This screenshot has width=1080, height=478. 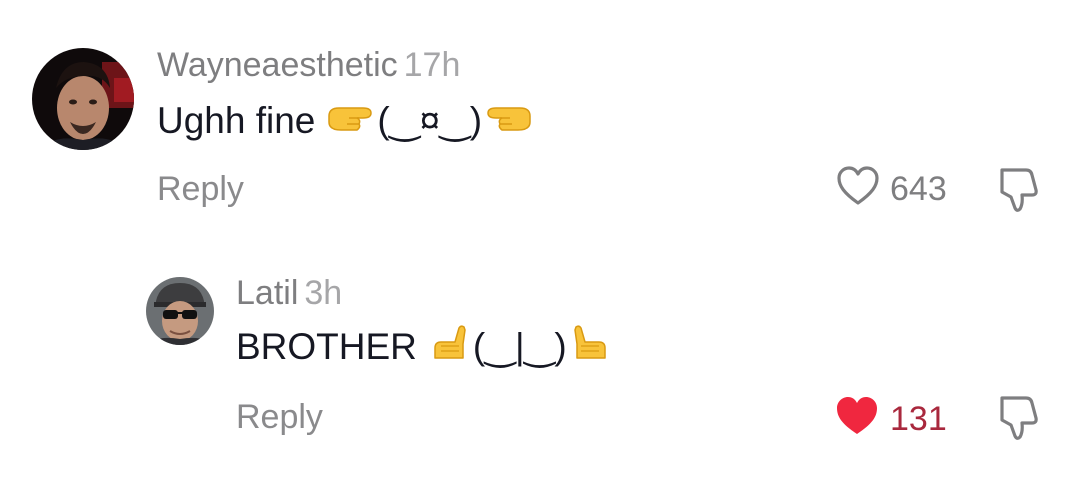 What do you see at coordinates (918, 188) in the screenshot?
I see `like-count: 643` at bounding box center [918, 188].